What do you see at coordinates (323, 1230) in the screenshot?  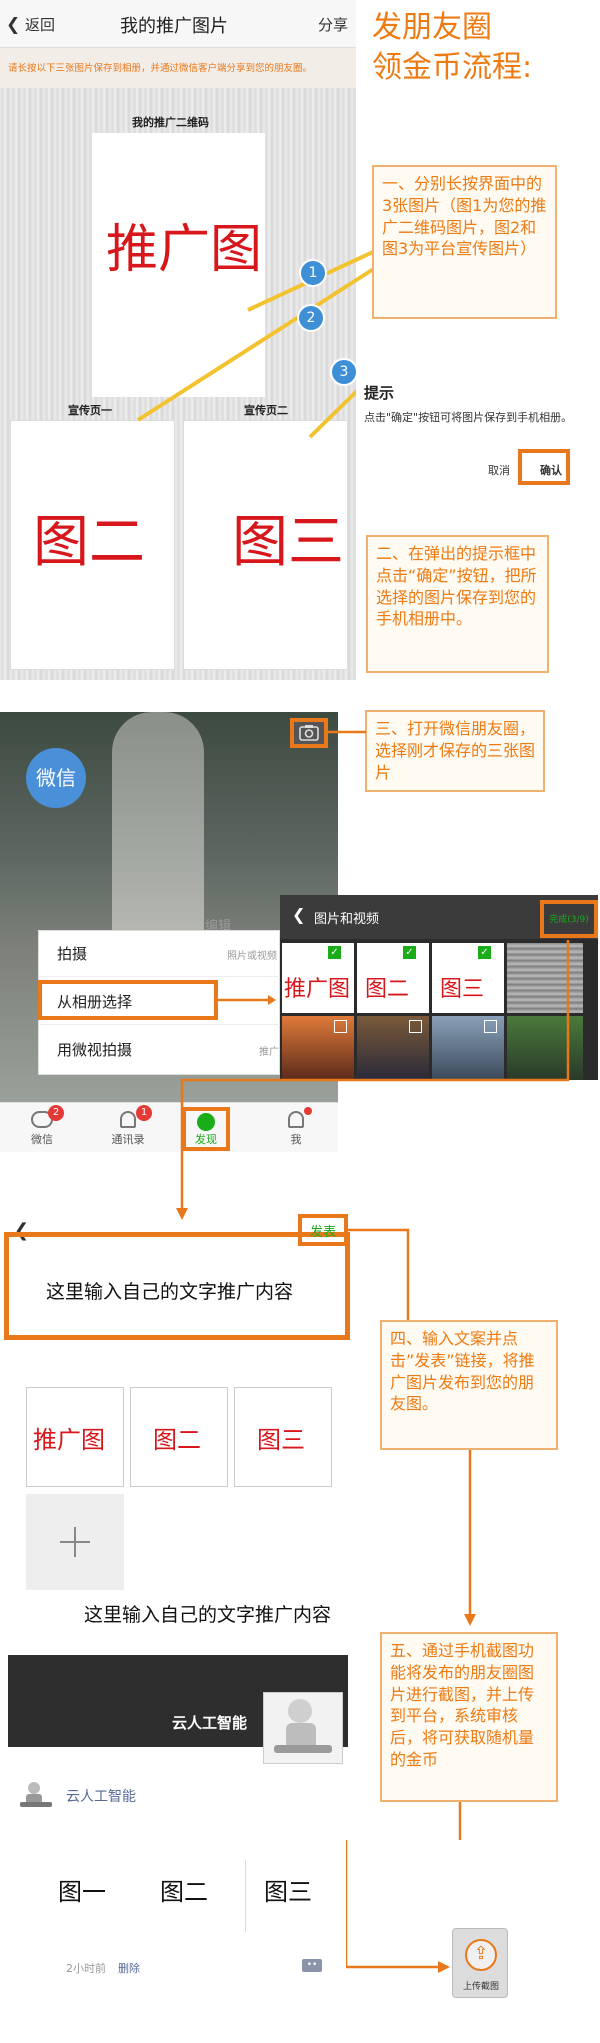 I see `publish-button: 发表` at bounding box center [323, 1230].